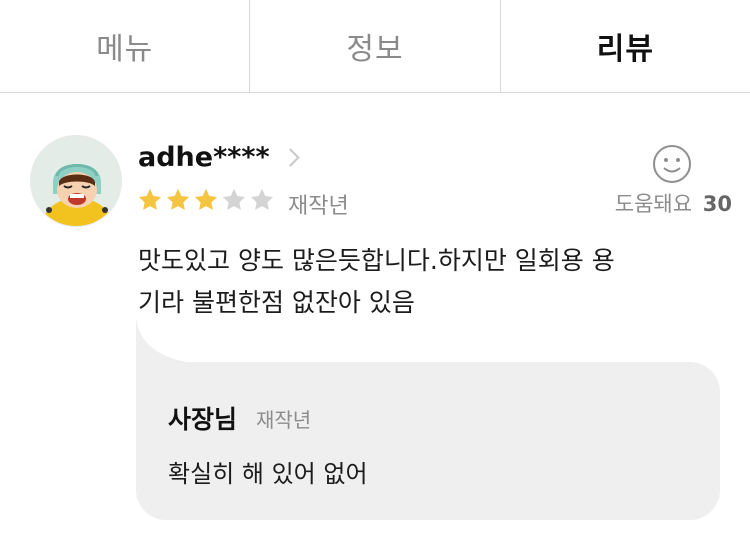 This screenshot has width=750, height=559. I want to click on helpful-count: 30, so click(717, 204).